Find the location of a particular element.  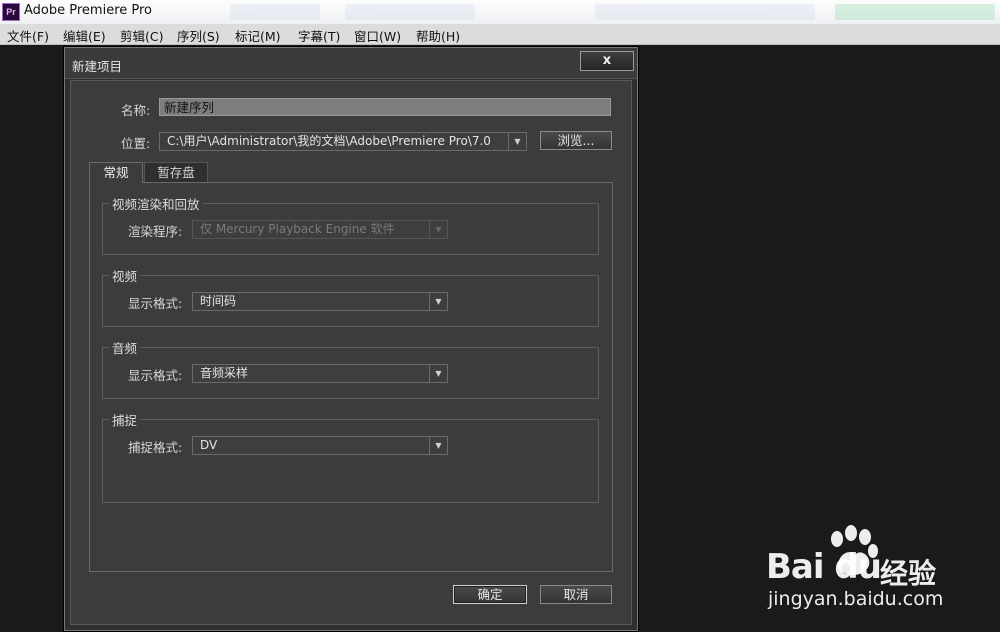

watermark-brand-cn: 经验 is located at coordinates (908, 573).